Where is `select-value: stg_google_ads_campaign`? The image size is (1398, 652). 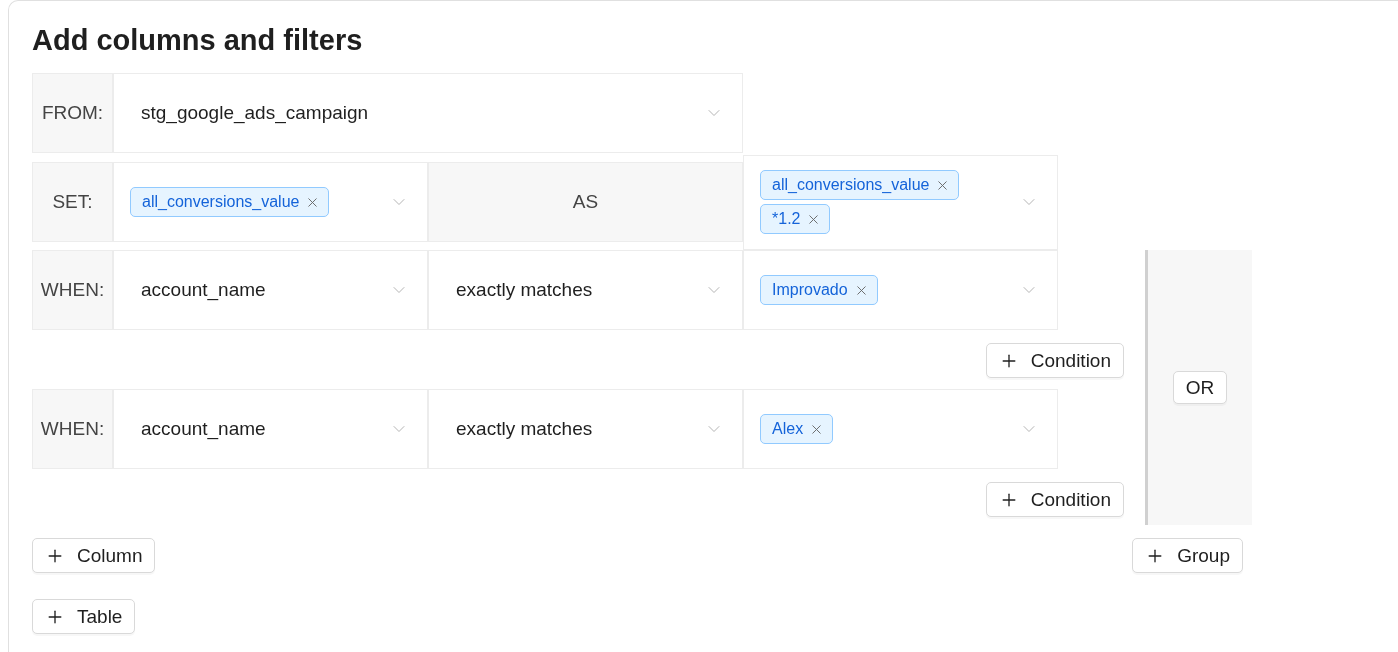 select-value: stg_google_ads_campaign is located at coordinates (255, 113).